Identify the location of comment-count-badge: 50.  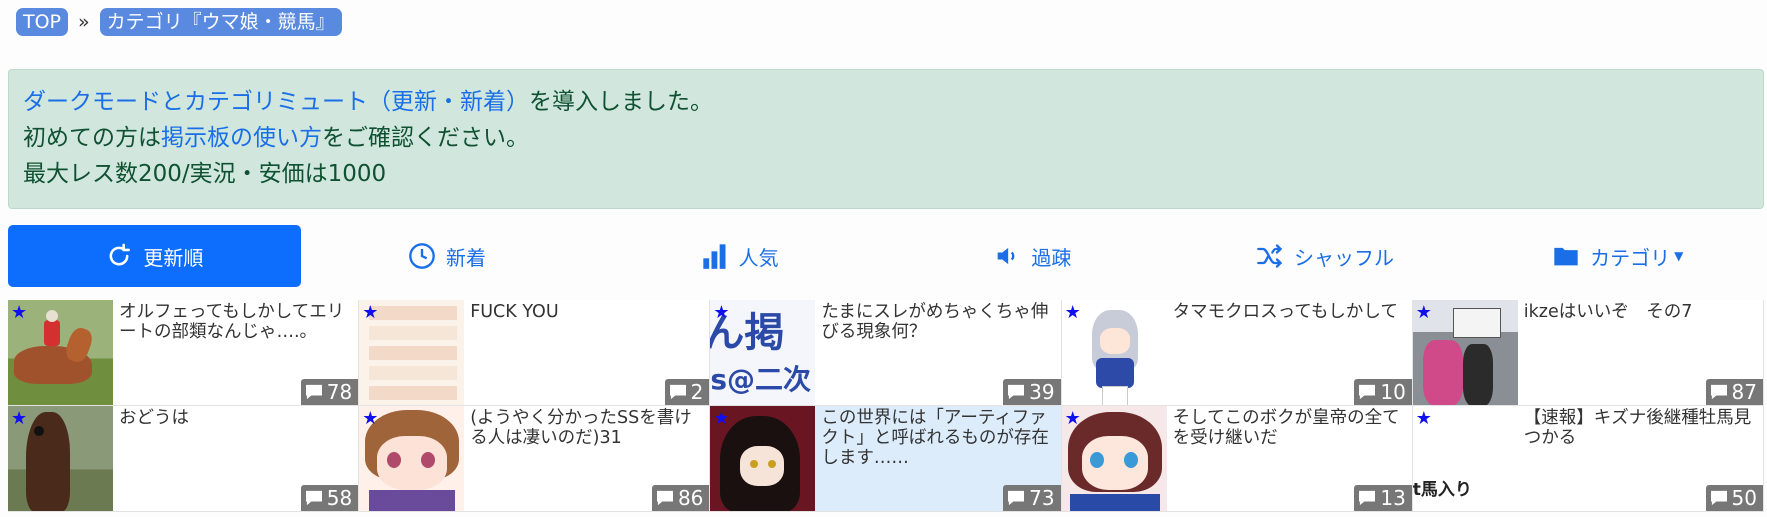
(1734, 498).